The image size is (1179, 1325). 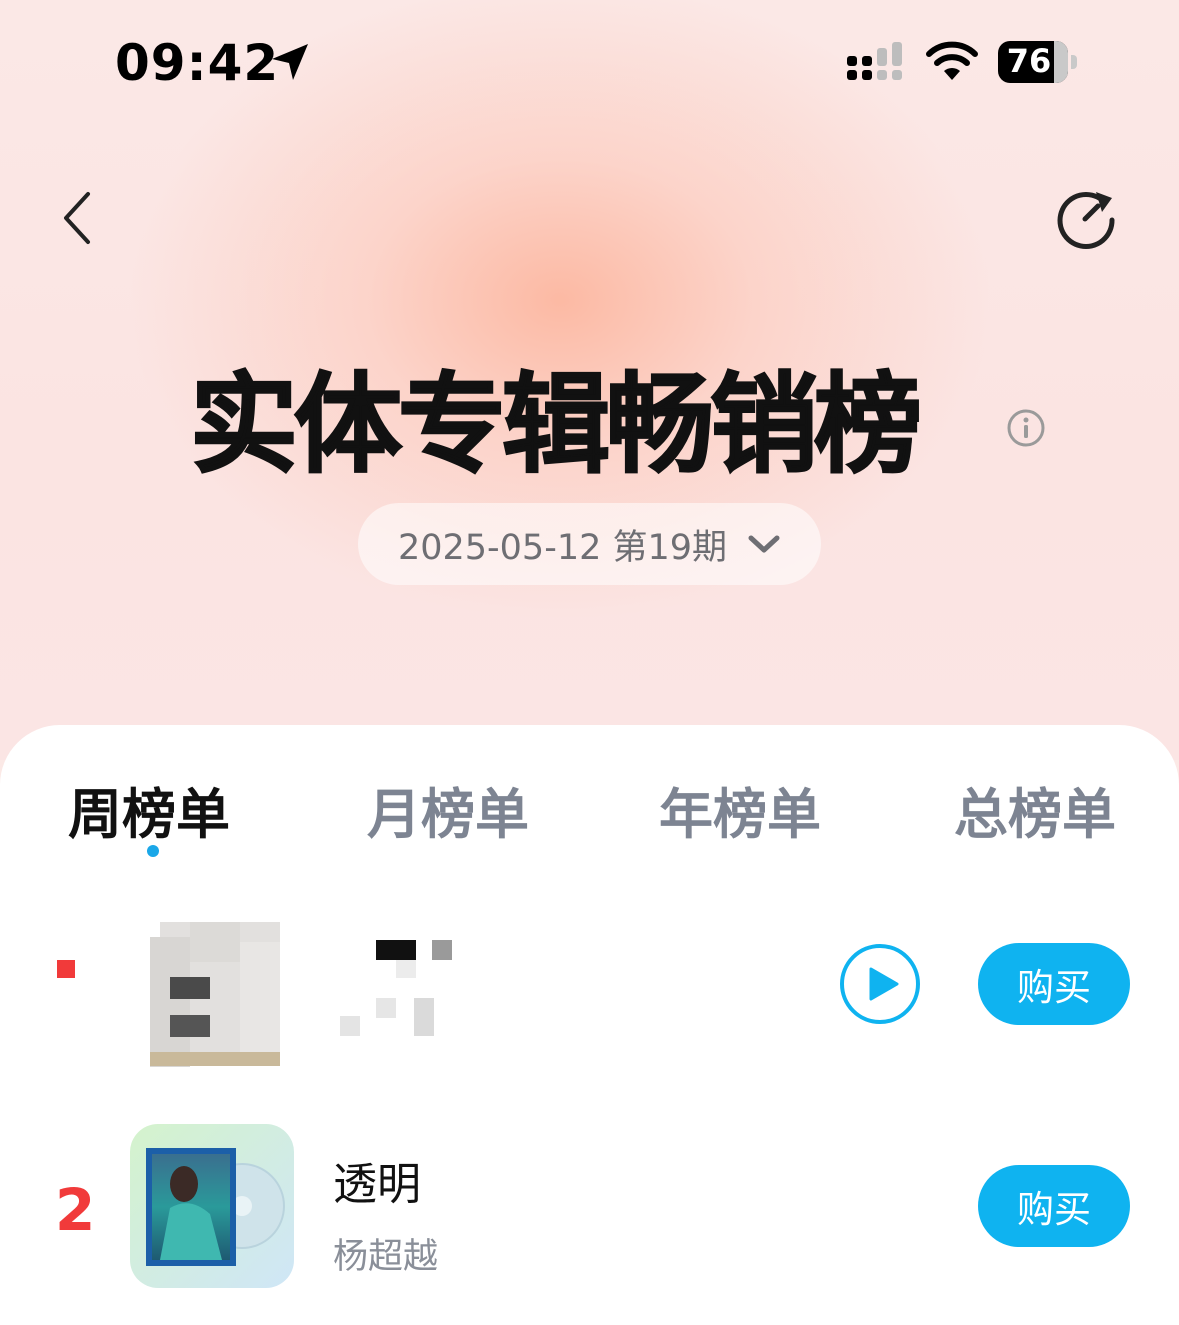 I want to click on info-icon, so click(x=1026, y=428).